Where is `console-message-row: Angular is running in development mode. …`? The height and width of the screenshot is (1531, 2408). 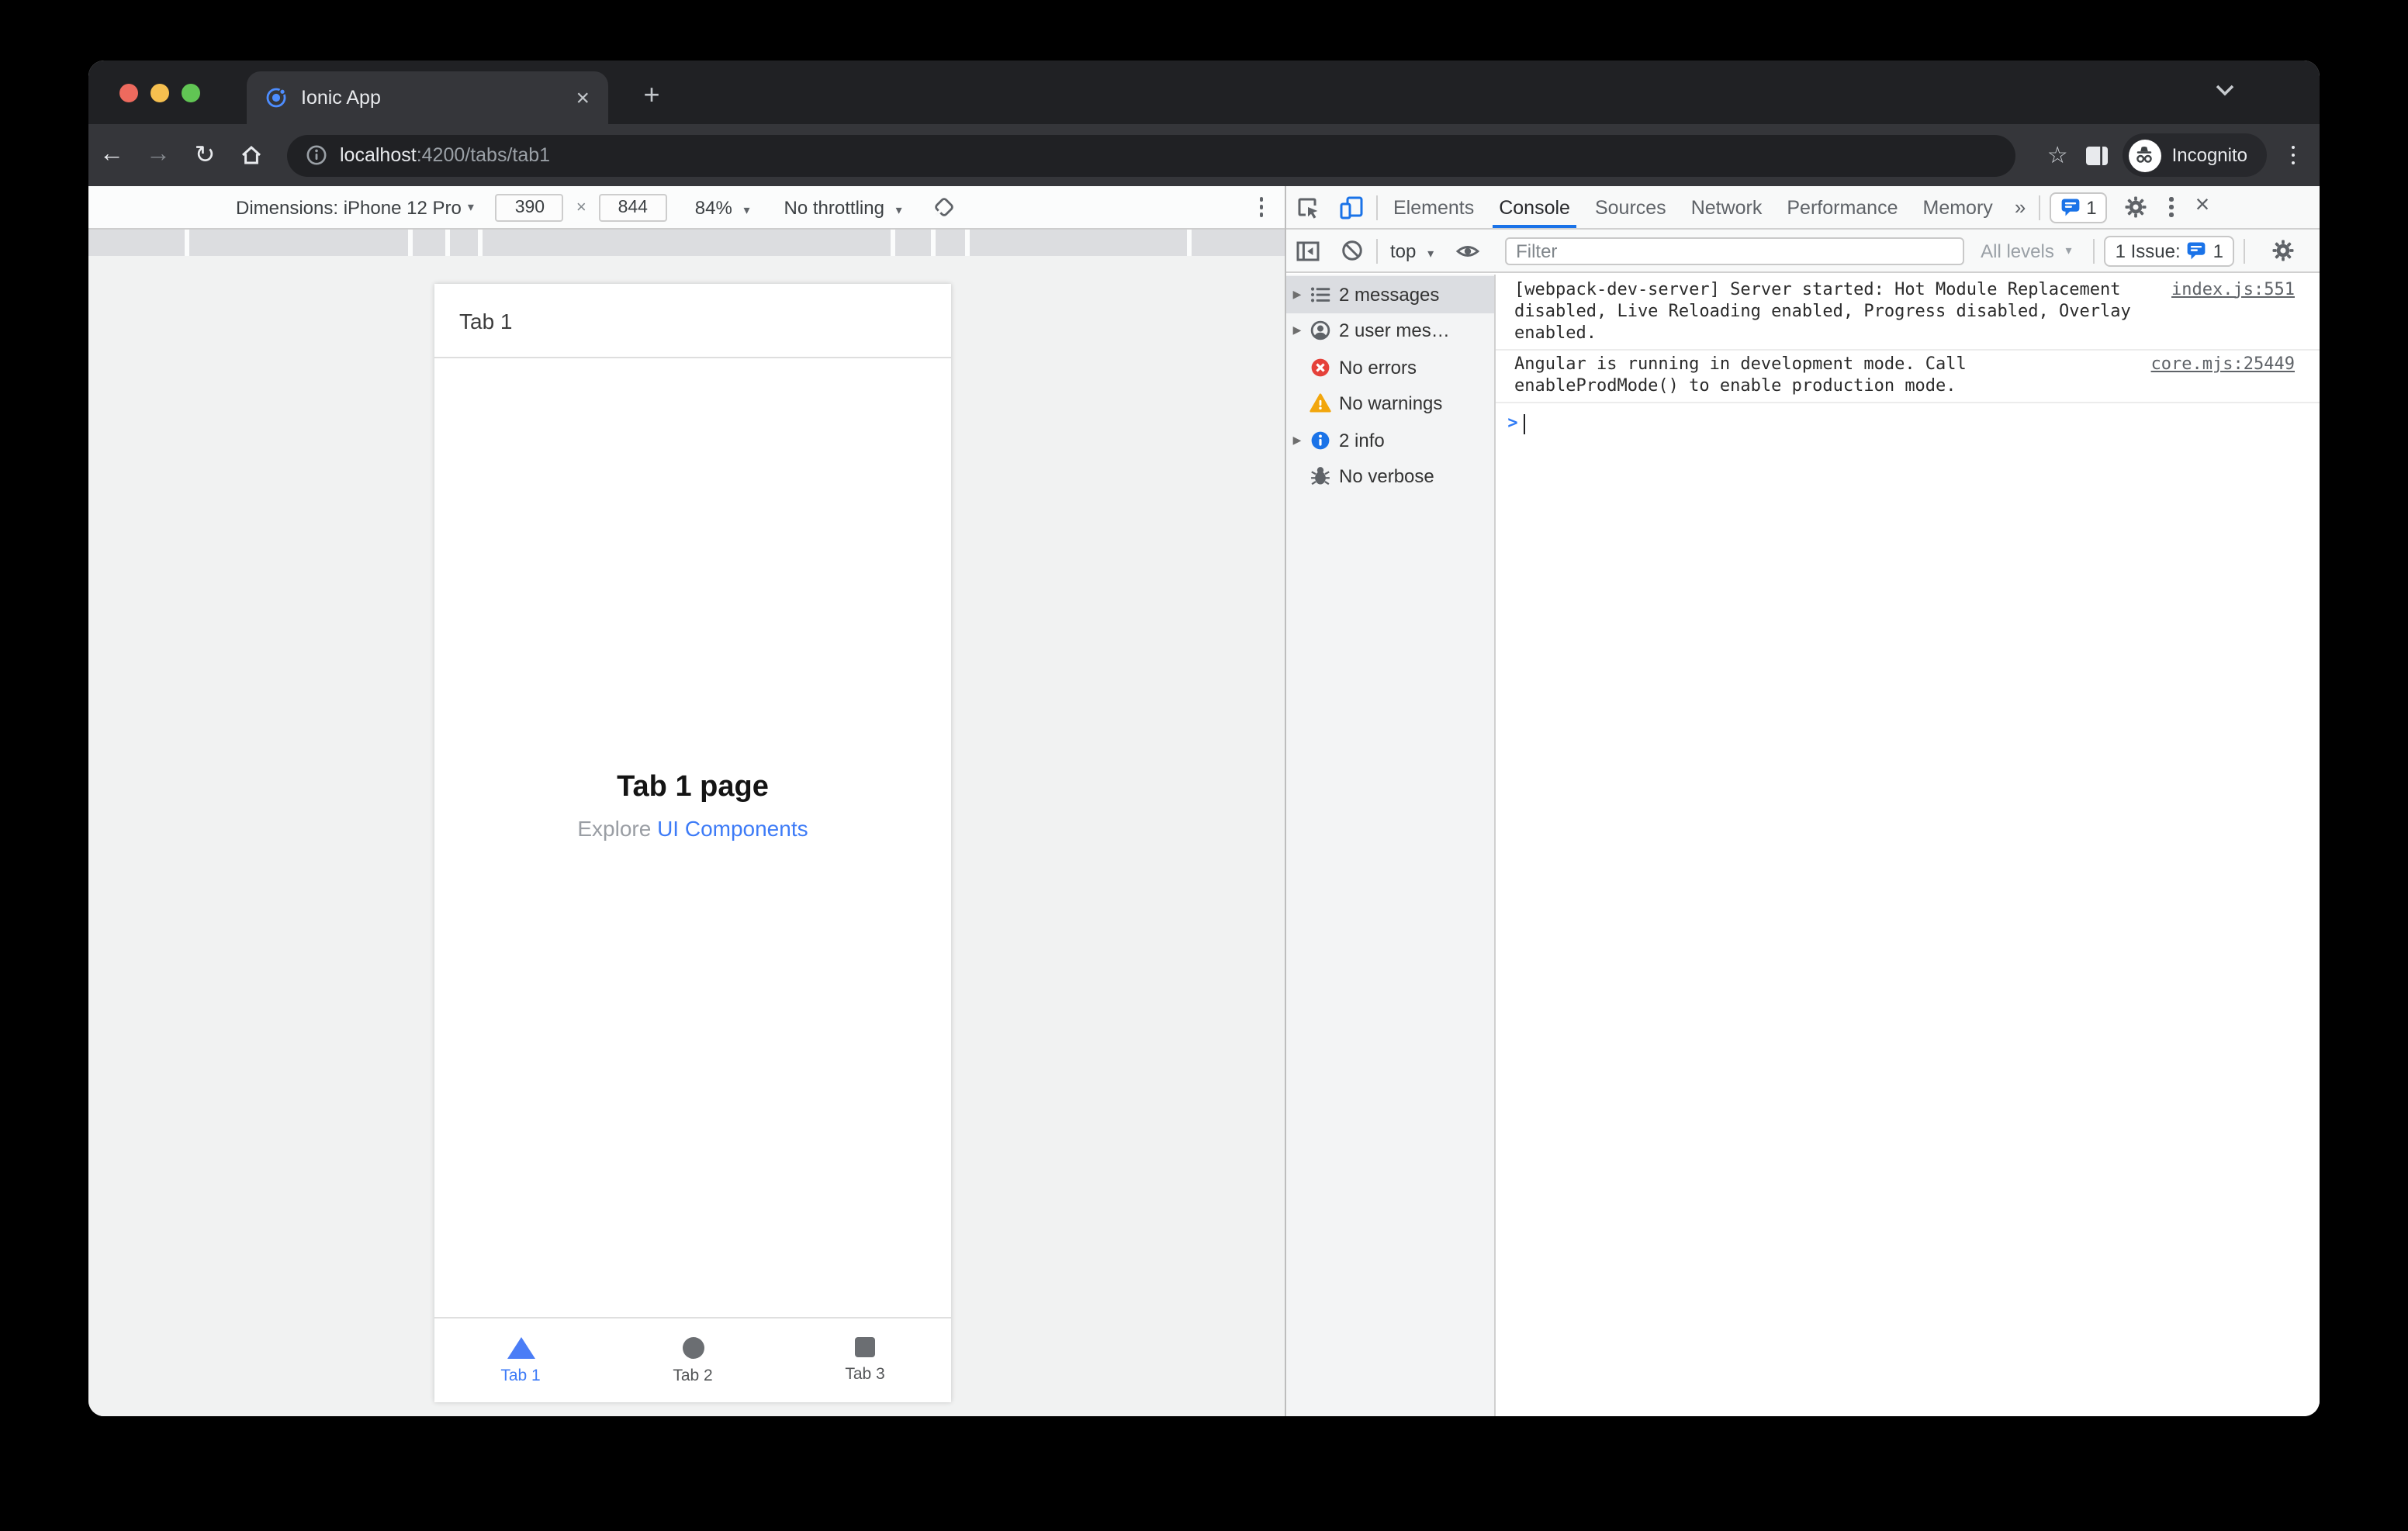
console-message-row: Angular is running in development mode. … is located at coordinates (1908, 376).